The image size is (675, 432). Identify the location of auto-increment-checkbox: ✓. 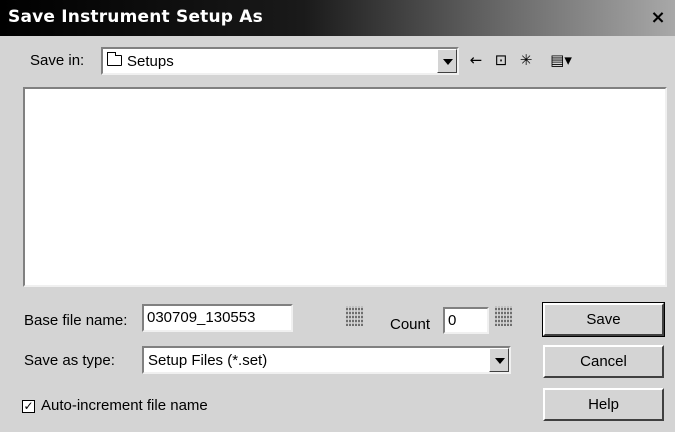
(28, 406).